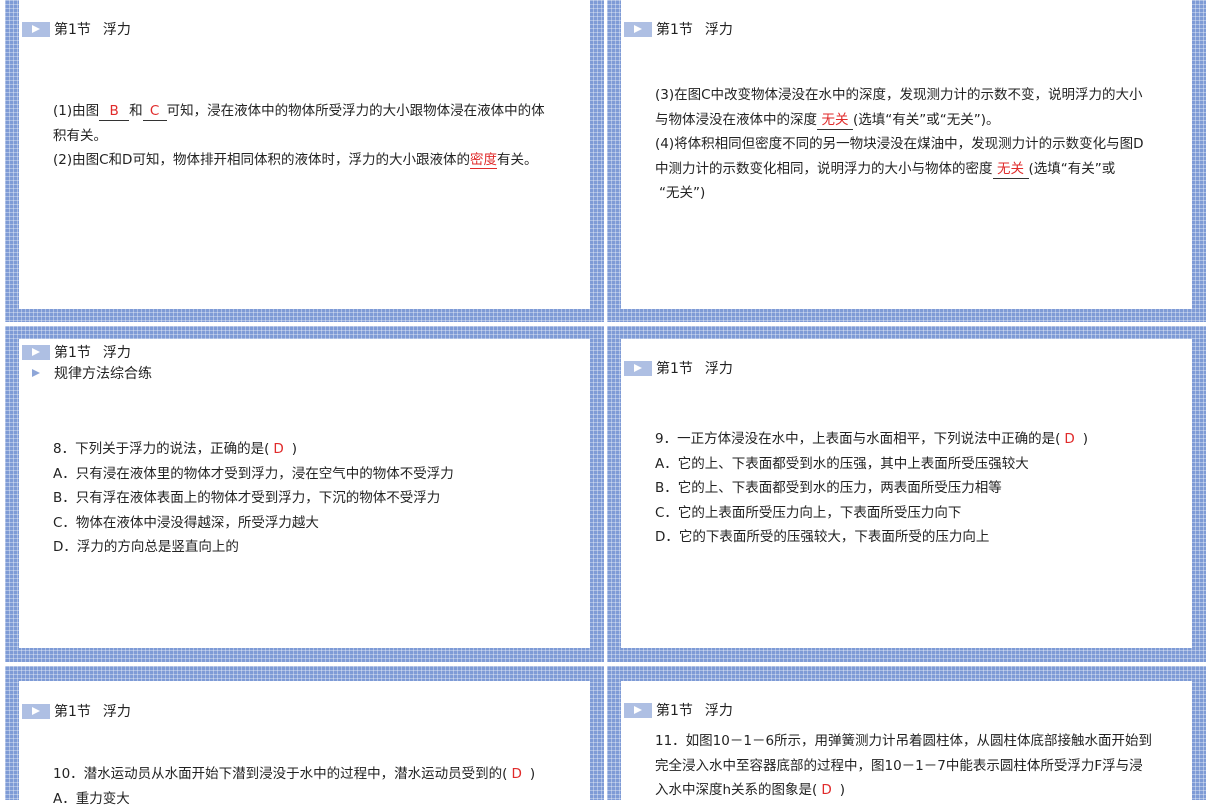  I want to click on option-d: D．浮力的方向总是竖直向上的, so click(253, 547).